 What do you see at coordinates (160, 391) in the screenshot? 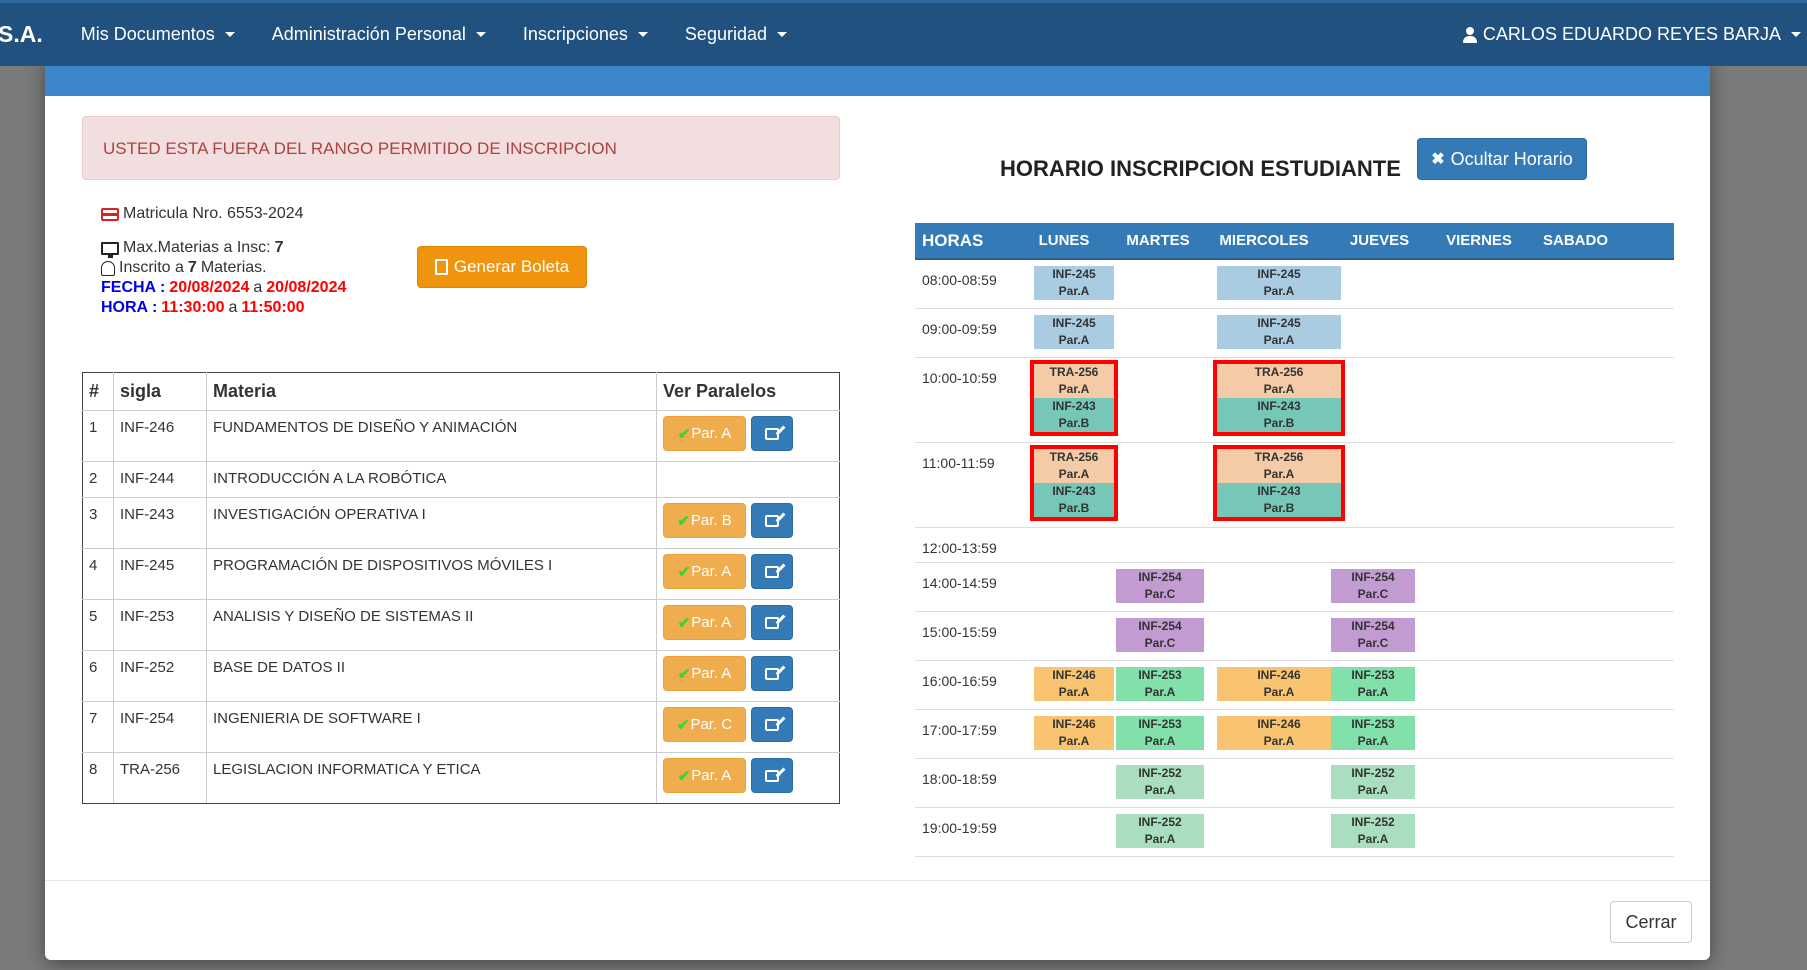
I see `col-header-sigla: sigla` at bounding box center [160, 391].